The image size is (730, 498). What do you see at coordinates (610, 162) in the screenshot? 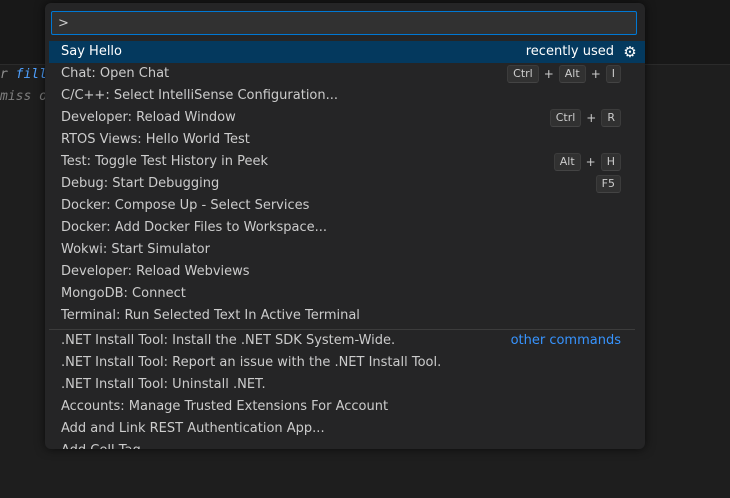
I see `keybinding-key: H` at bounding box center [610, 162].